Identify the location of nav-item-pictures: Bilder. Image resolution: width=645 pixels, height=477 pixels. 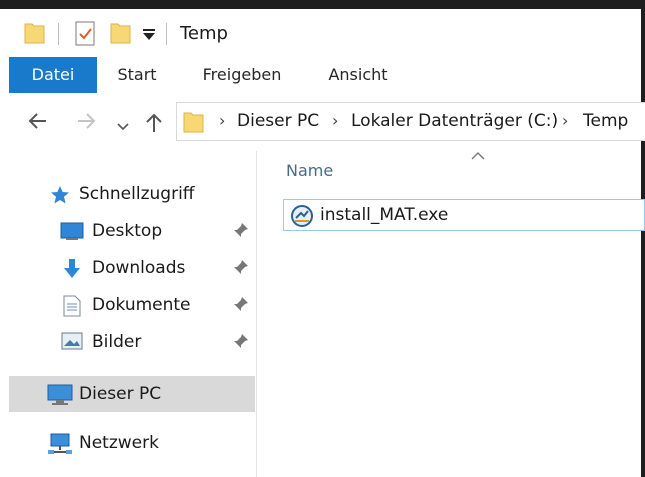
(132, 342).